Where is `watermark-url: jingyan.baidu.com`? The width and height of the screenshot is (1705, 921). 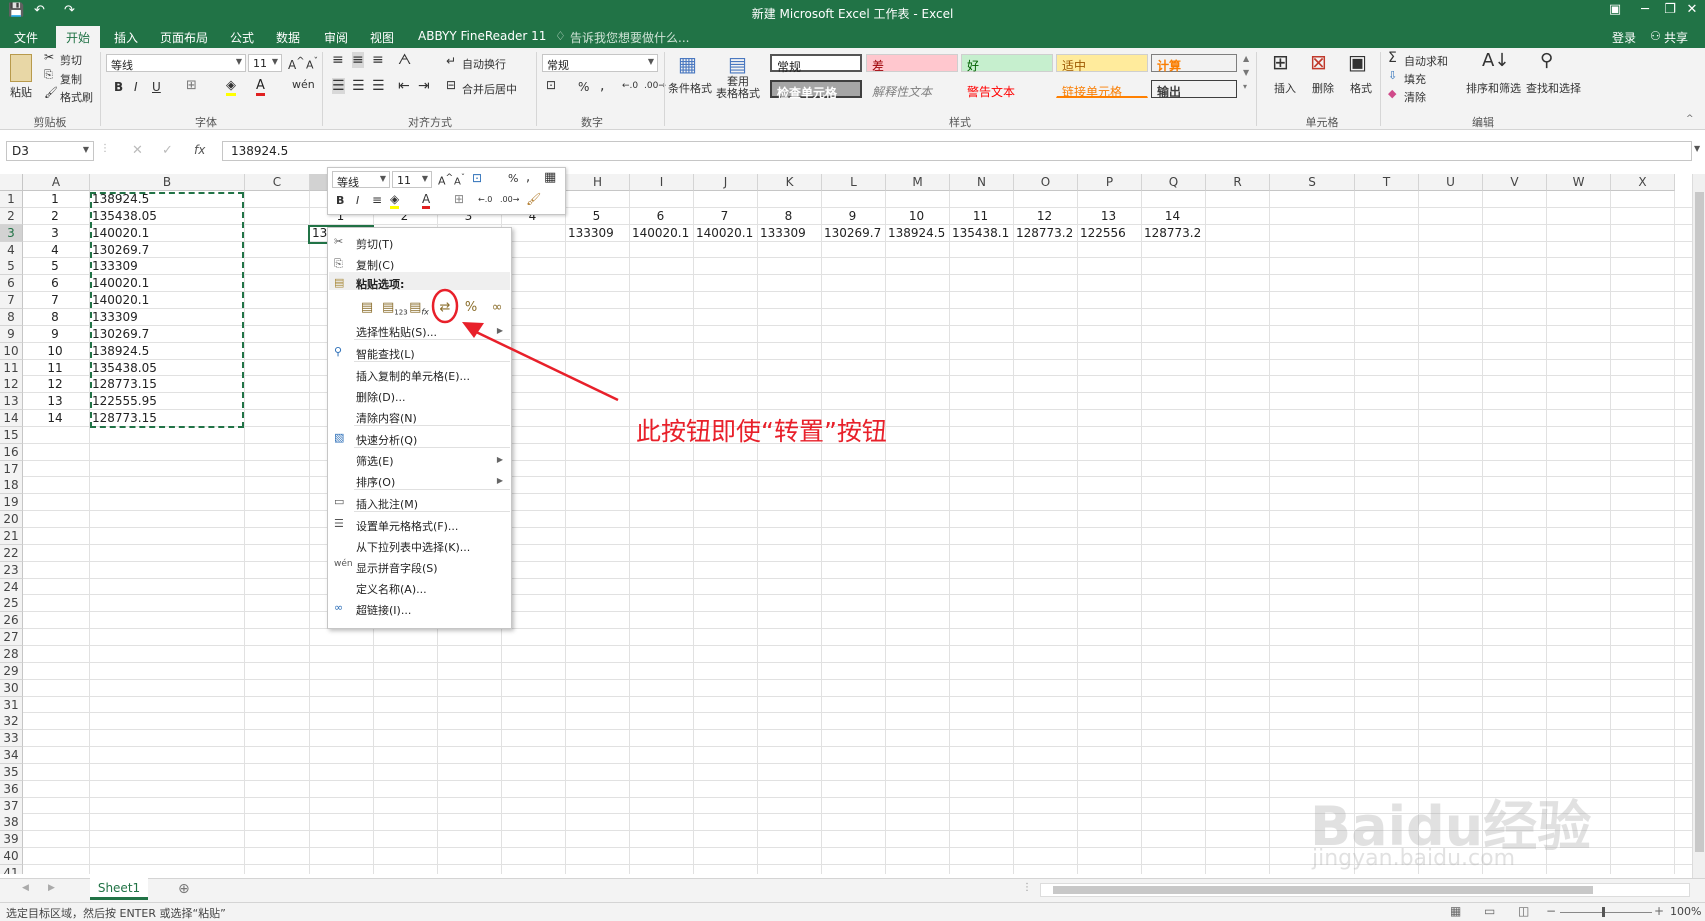
watermark-url: jingyan.baidu.com is located at coordinates (1414, 858).